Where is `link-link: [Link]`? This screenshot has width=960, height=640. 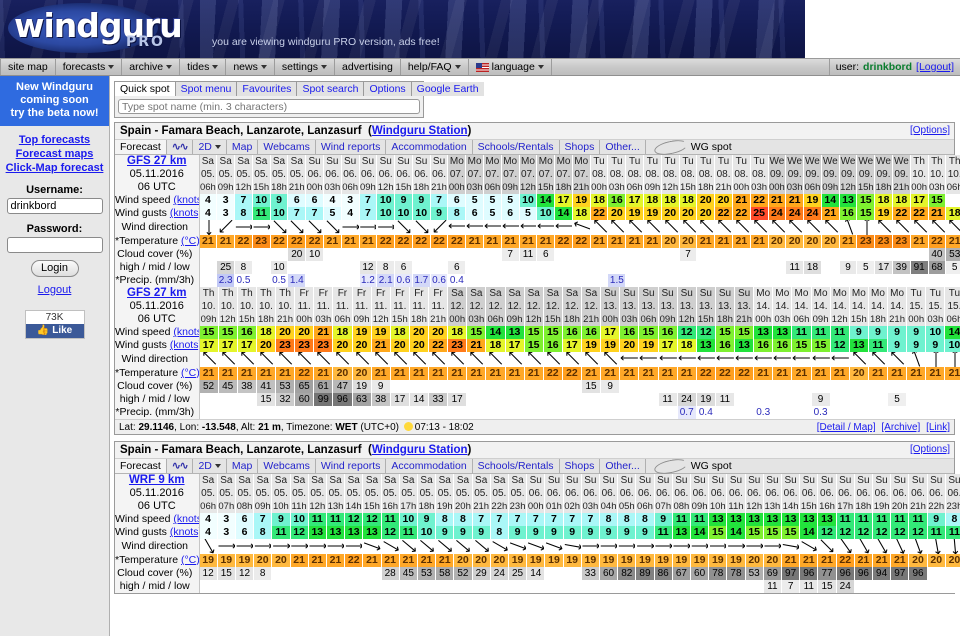
link-link: [Link] is located at coordinates (938, 427).